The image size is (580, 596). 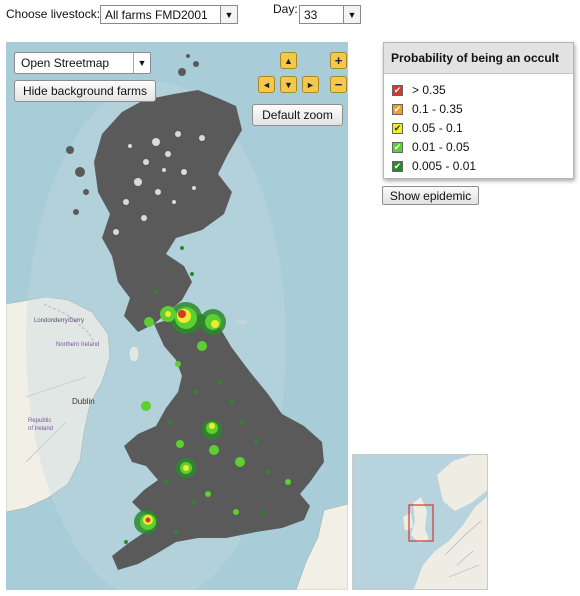 What do you see at coordinates (85, 91) in the screenshot?
I see `hide-background-farms-button: Hide background farms` at bounding box center [85, 91].